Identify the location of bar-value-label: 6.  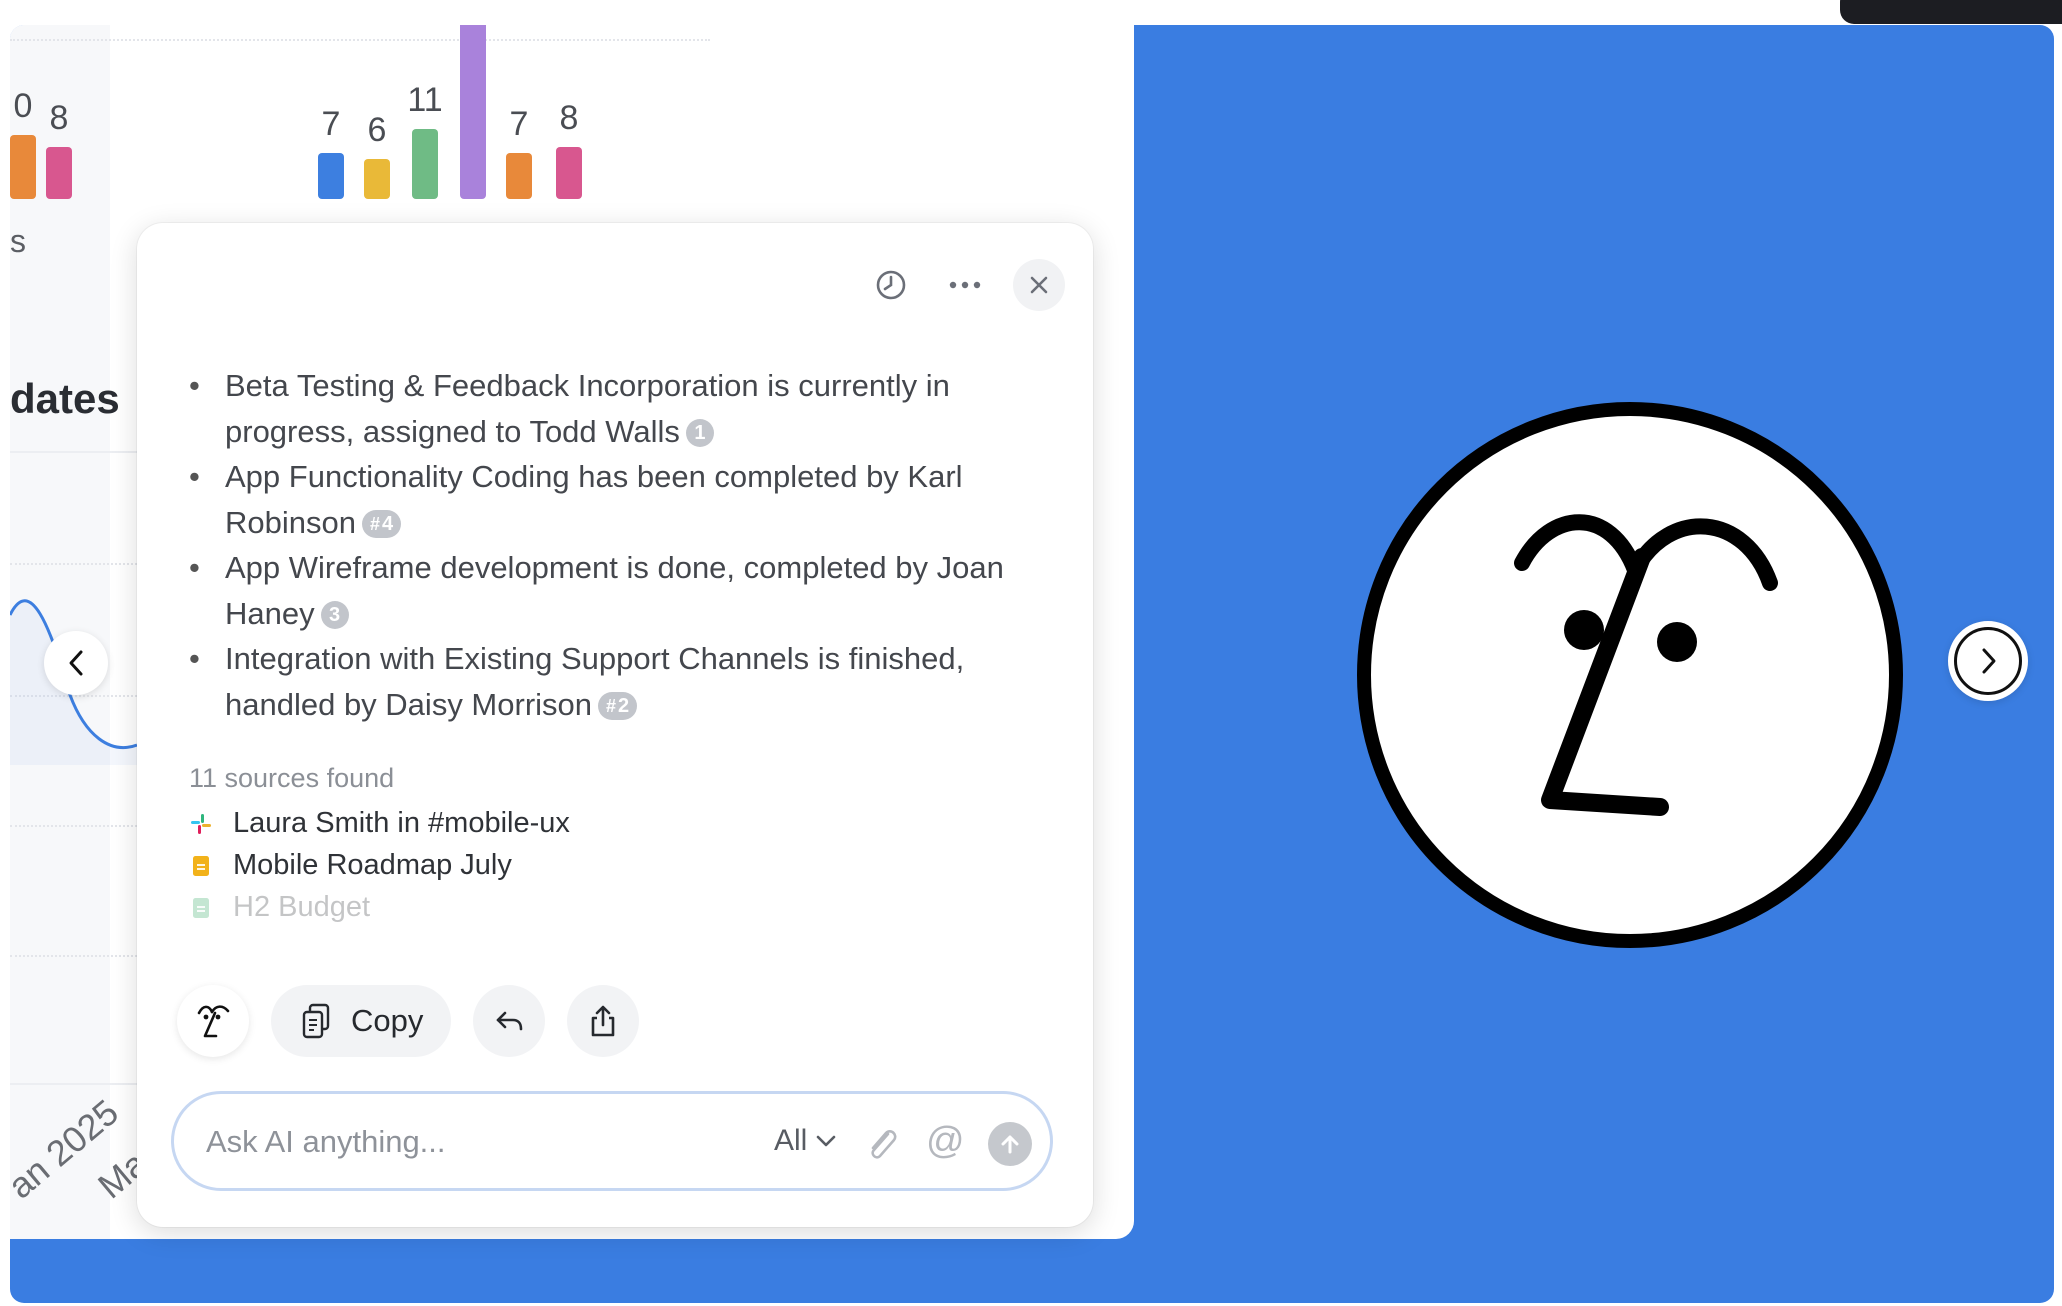
(377, 130).